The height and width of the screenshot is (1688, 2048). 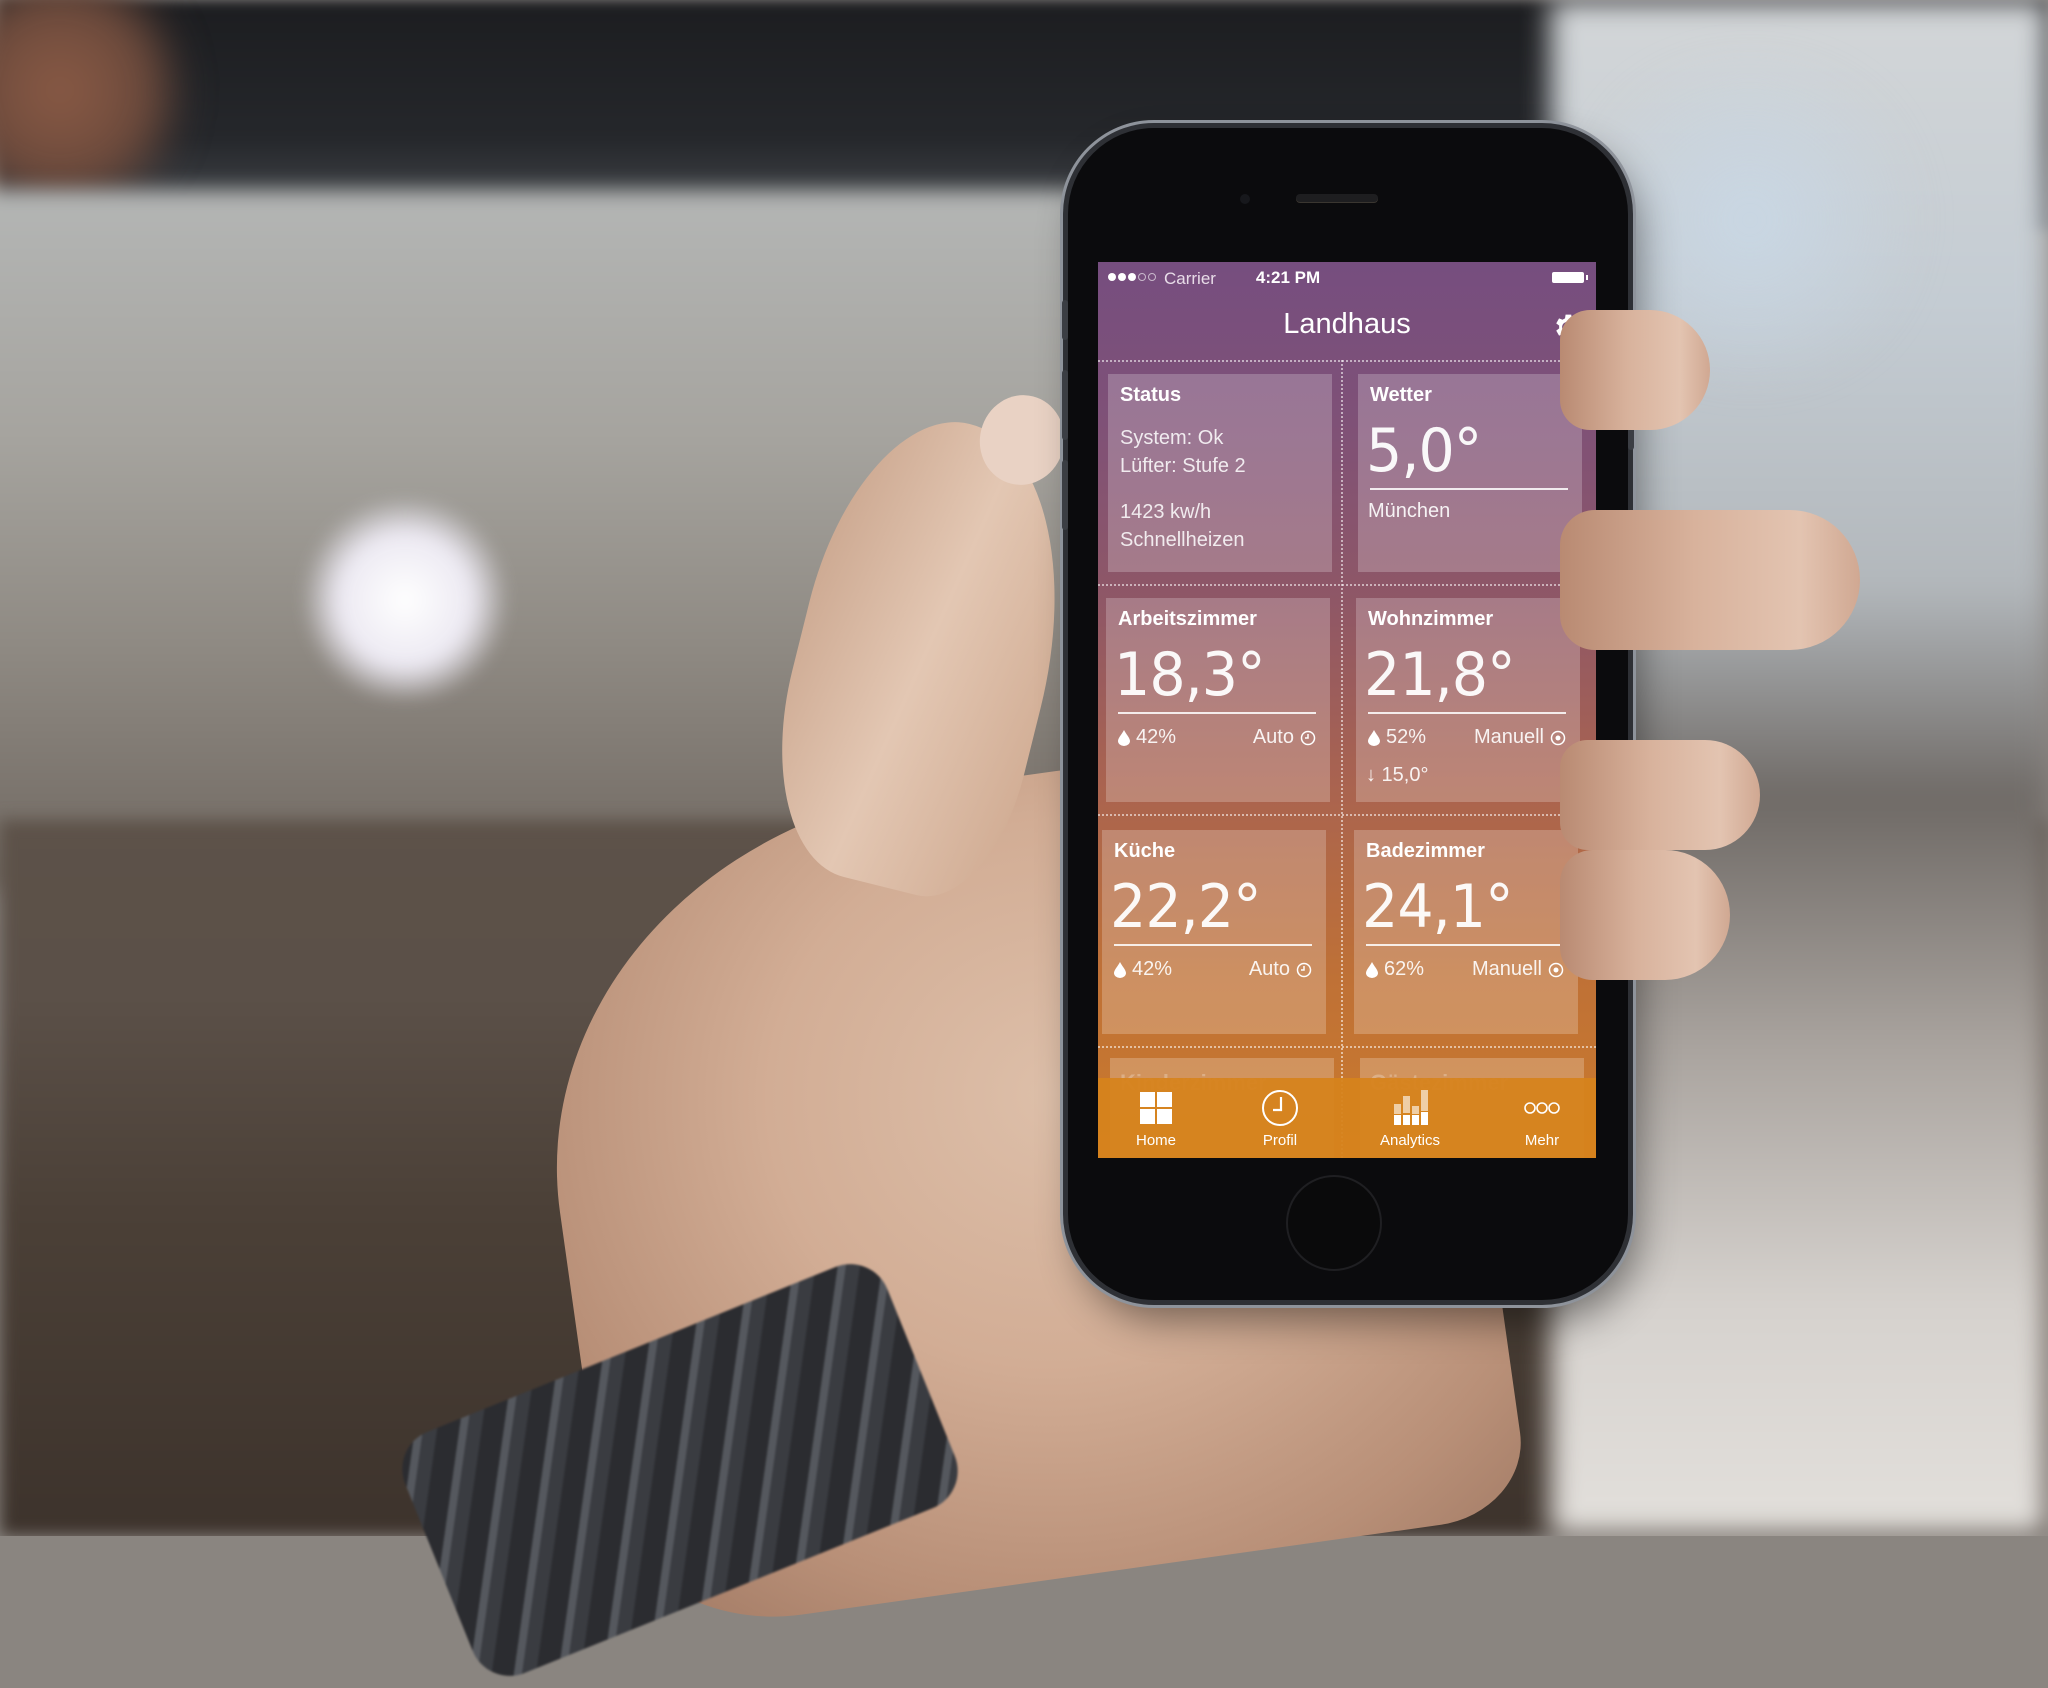 I want to click on volume-down-button, so click(x=1065, y=495).